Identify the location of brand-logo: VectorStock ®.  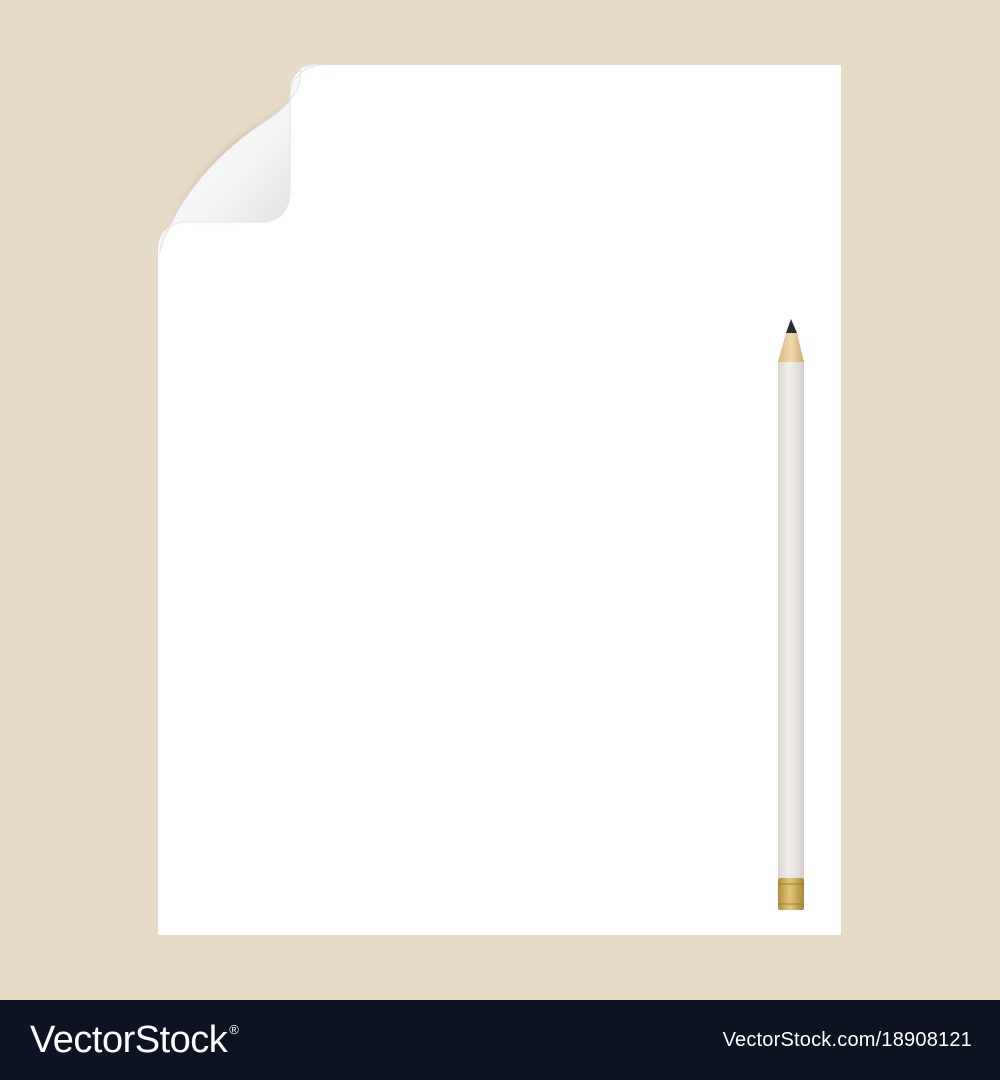
(134, 1040).